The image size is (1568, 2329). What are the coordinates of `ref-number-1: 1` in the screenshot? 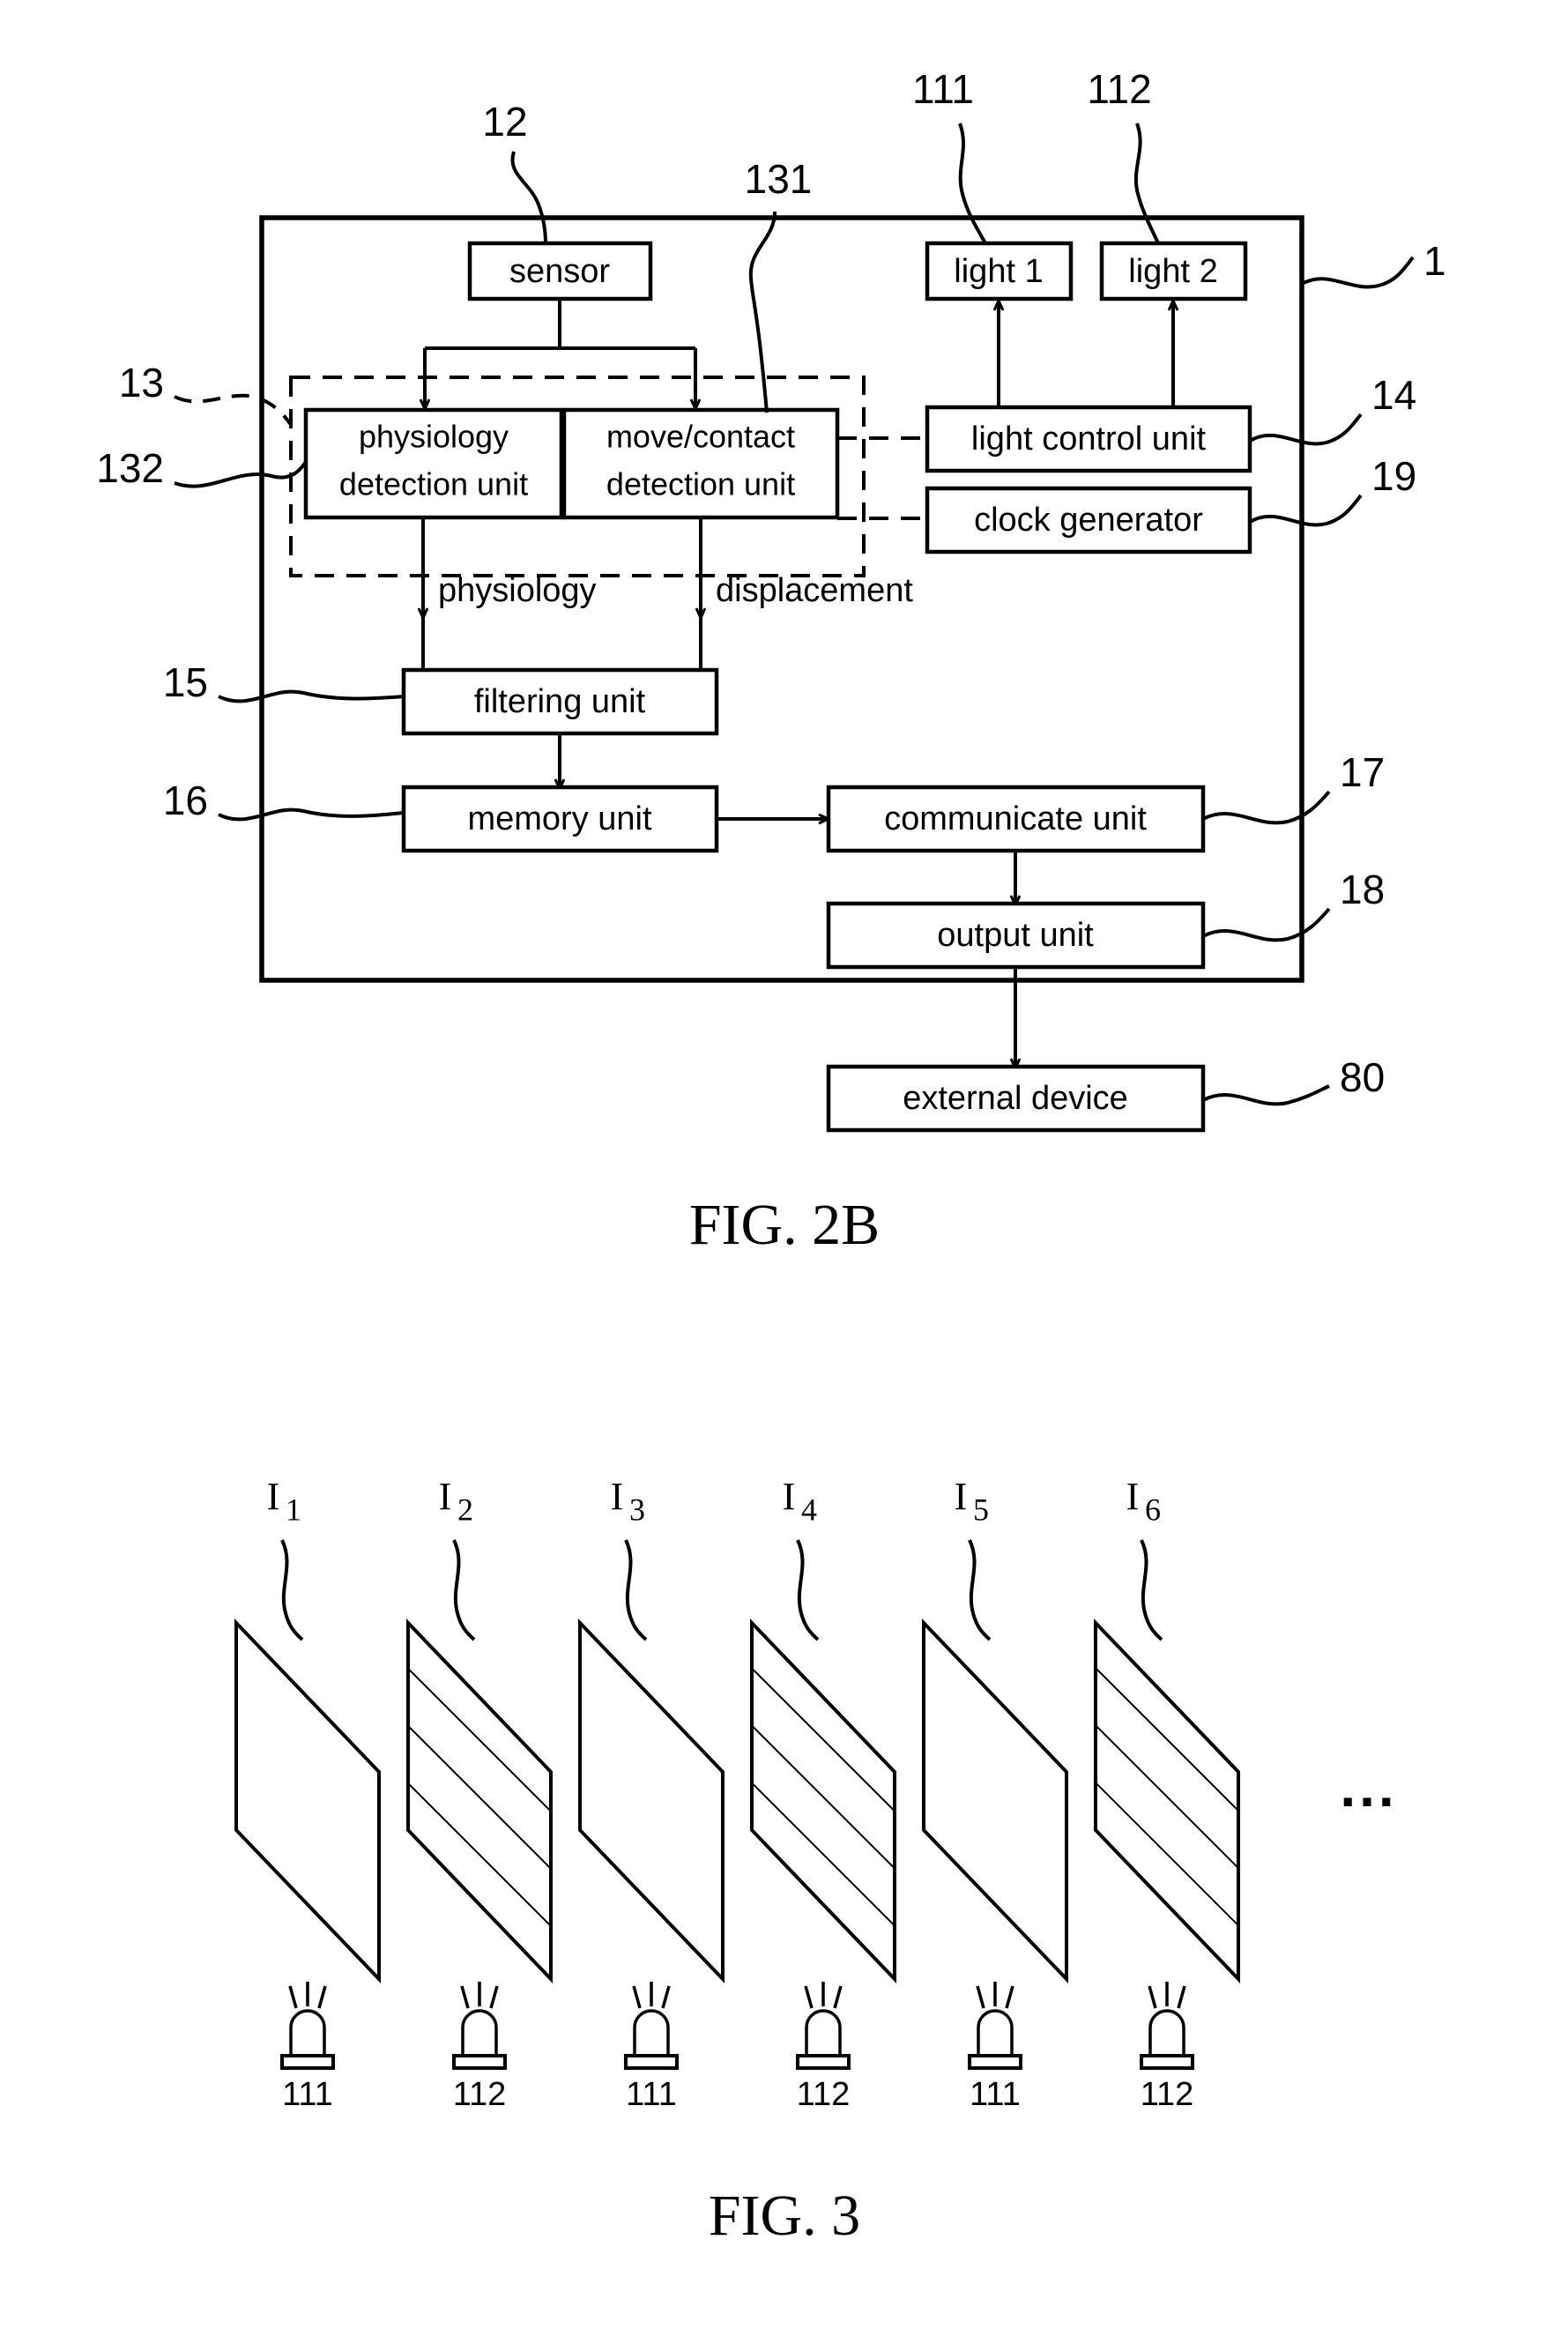 It's located at (1434, 261).